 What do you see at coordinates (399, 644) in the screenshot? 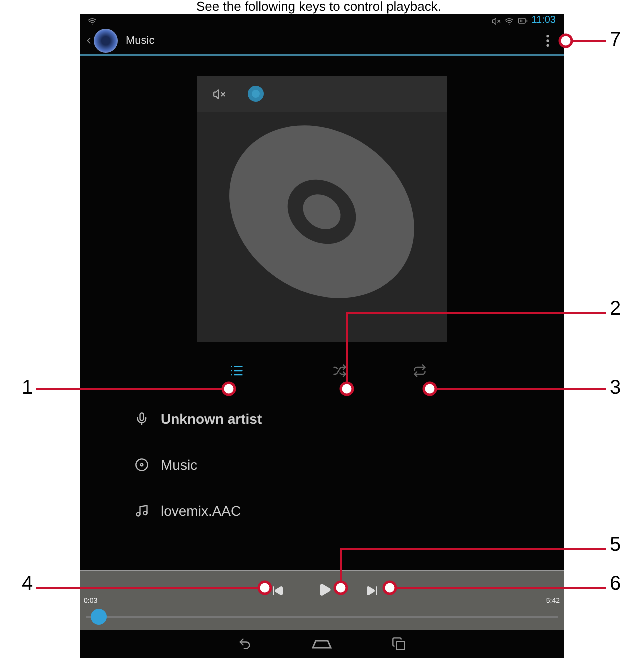
I see `recent-apps-icon` at bounding box center [399, 644].